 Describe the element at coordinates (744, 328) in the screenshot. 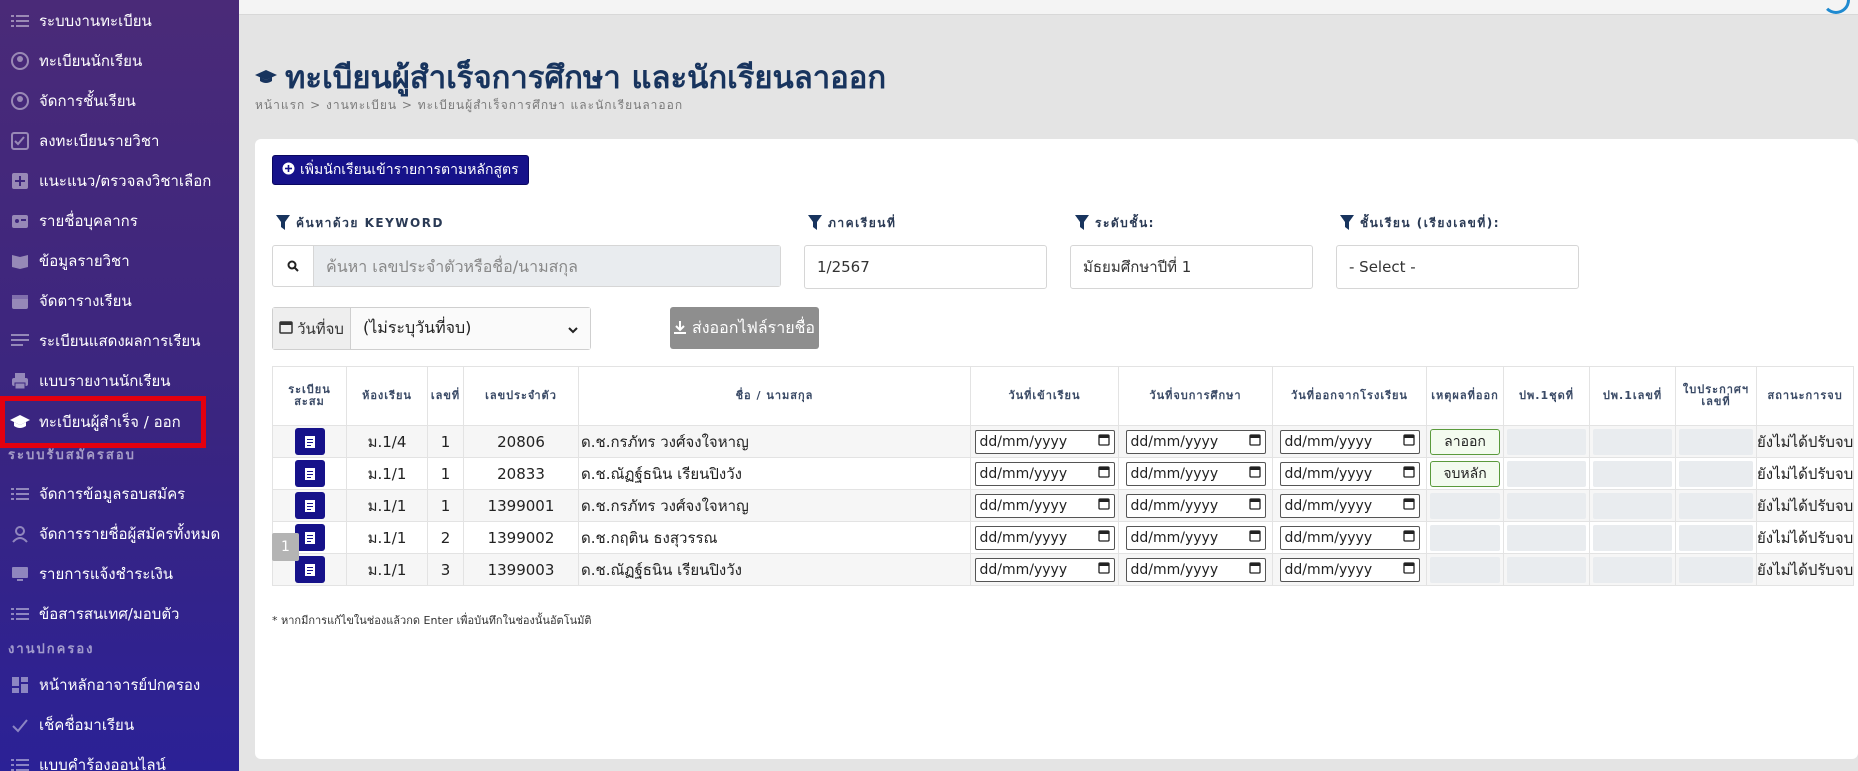

I see `export-button: ส่งออกไฟล์รายชื่อ` at that location.